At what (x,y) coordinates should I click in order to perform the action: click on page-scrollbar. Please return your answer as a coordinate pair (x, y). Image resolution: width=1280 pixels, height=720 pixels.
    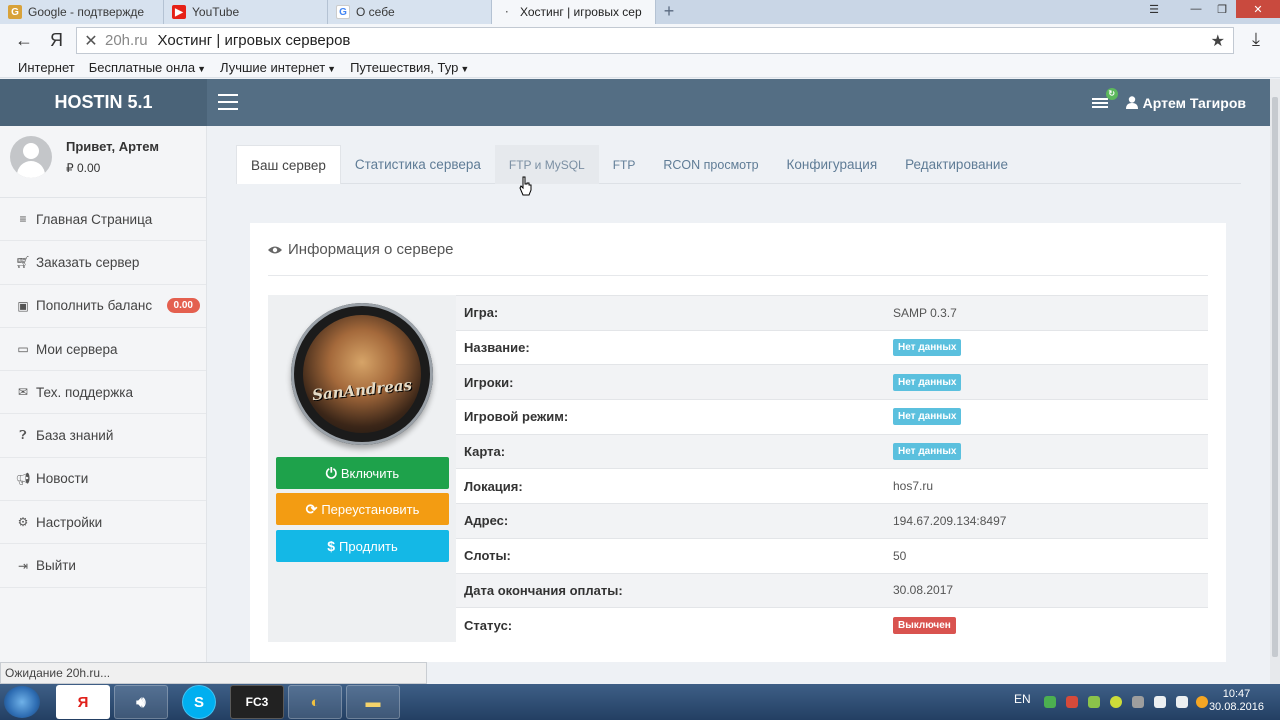
    Looking at the image, I should click on (1275, 381).